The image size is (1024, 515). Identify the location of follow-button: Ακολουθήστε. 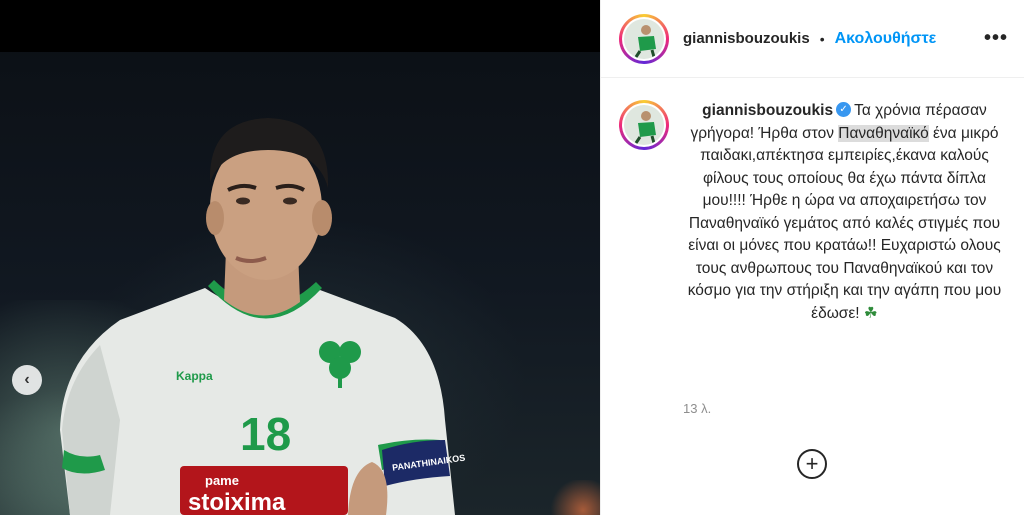
(886, 39).